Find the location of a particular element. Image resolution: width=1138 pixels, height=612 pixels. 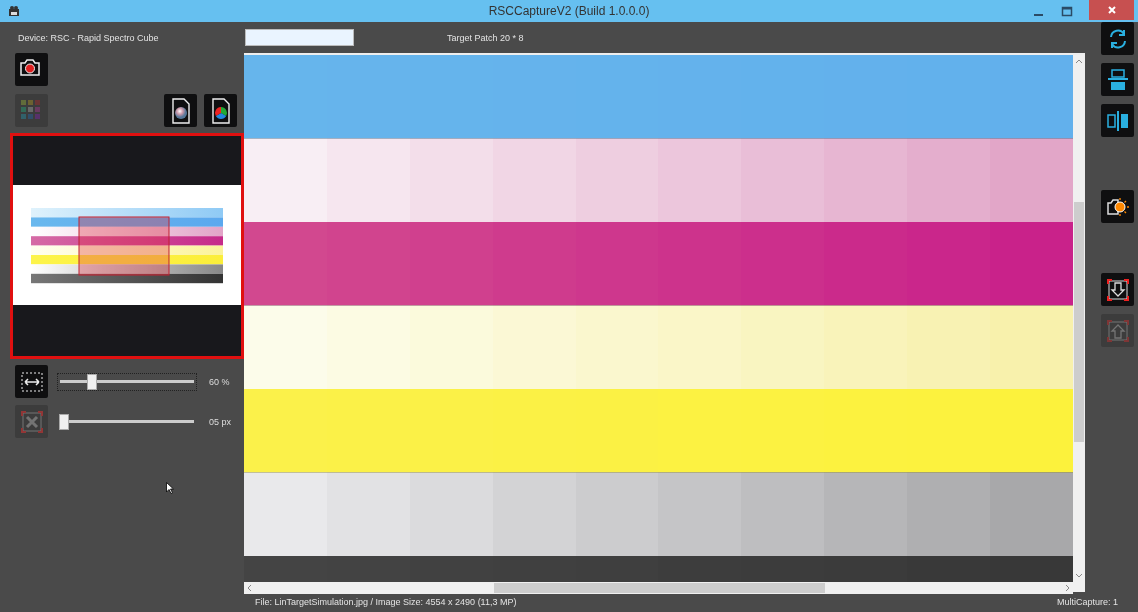

device-label: Device: RSC - Rapid Spectro Cube is located at coordinates (89, 38).